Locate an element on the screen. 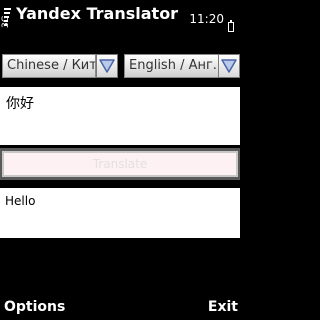 The image size is (320, 320). app-title: Yandex Translator is located at coordinates (97, 13).